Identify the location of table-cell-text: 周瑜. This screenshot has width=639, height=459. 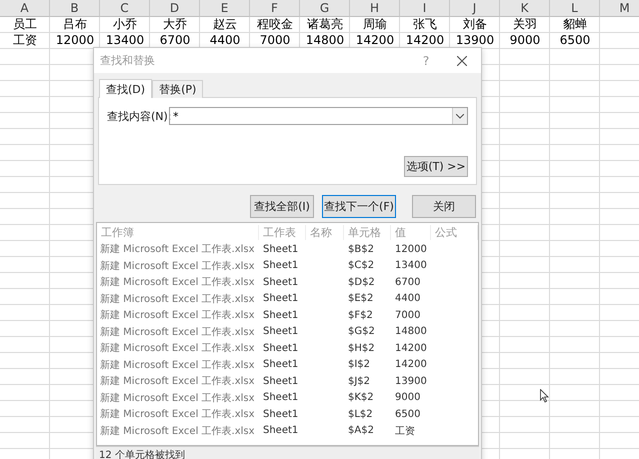
(375, 24).